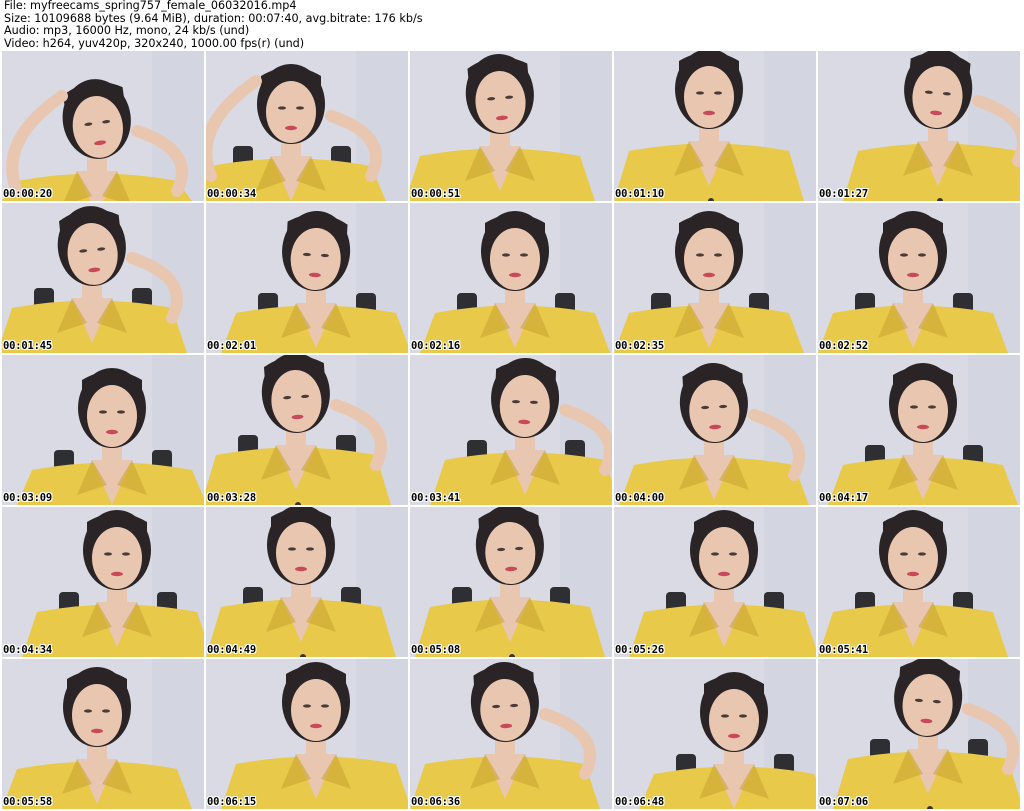 The width and height of the screenshot is (1024, 811). I want to click on video-thumbnail: 00:01:45, so click(103, 278).